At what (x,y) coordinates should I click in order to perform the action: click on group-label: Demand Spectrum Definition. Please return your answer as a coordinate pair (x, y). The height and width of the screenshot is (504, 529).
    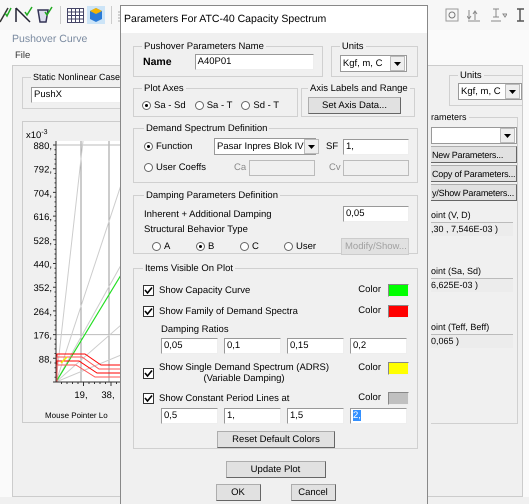
    Looking at the image, I should click on (206, 128).